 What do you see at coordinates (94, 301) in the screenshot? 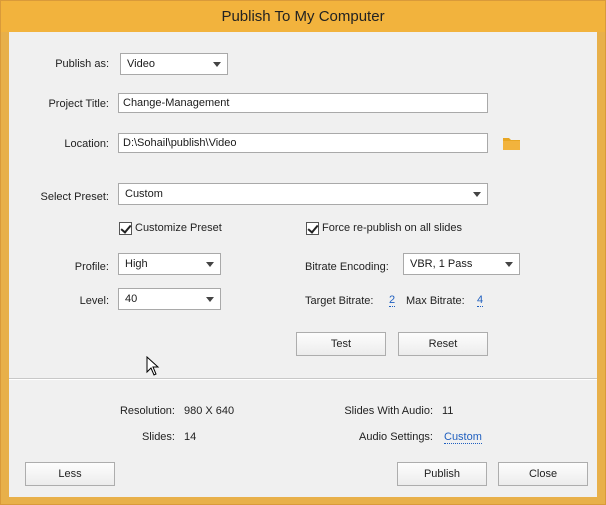
I see `level-label: Level:` at bounding box center [94, 301].